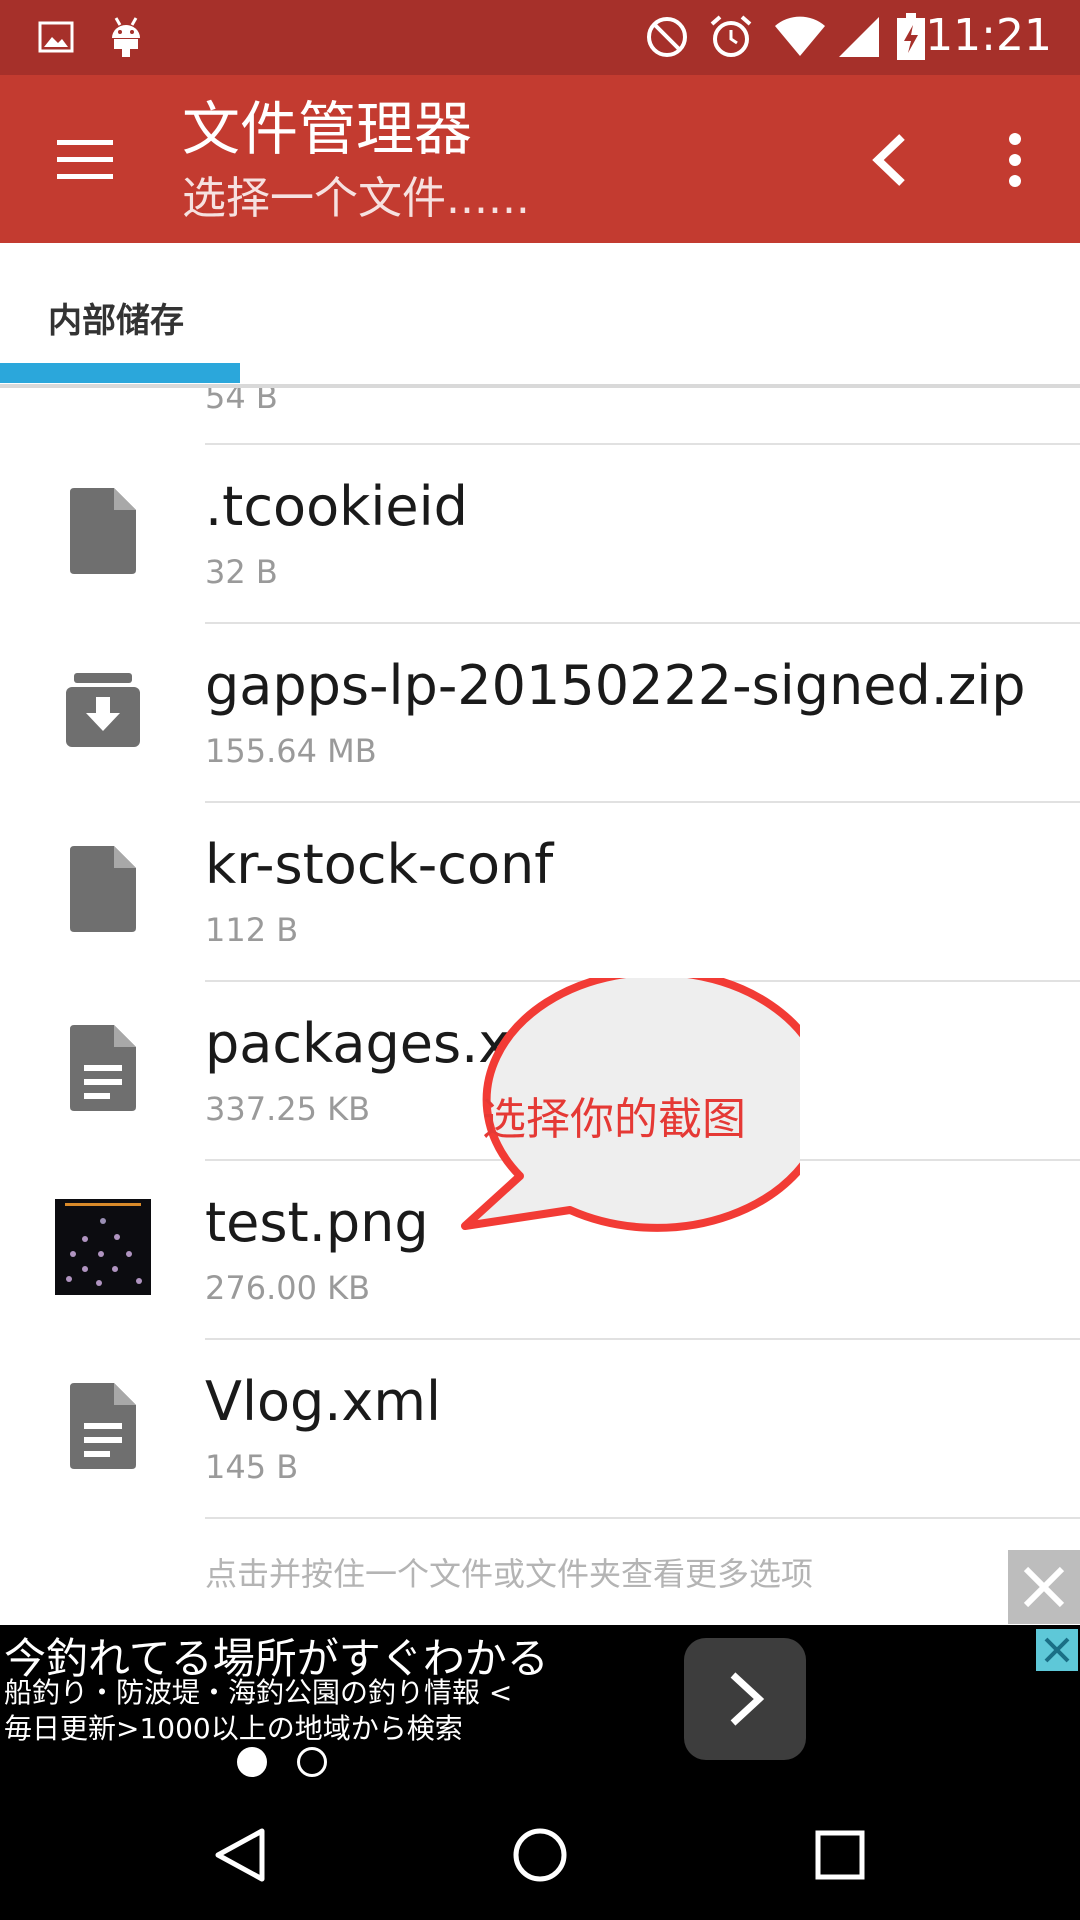 This screenshot has width=1080, height=1920. I want to click on ad-line: 毎日更新>1000以上の地域から検索, so click(233, 1728).